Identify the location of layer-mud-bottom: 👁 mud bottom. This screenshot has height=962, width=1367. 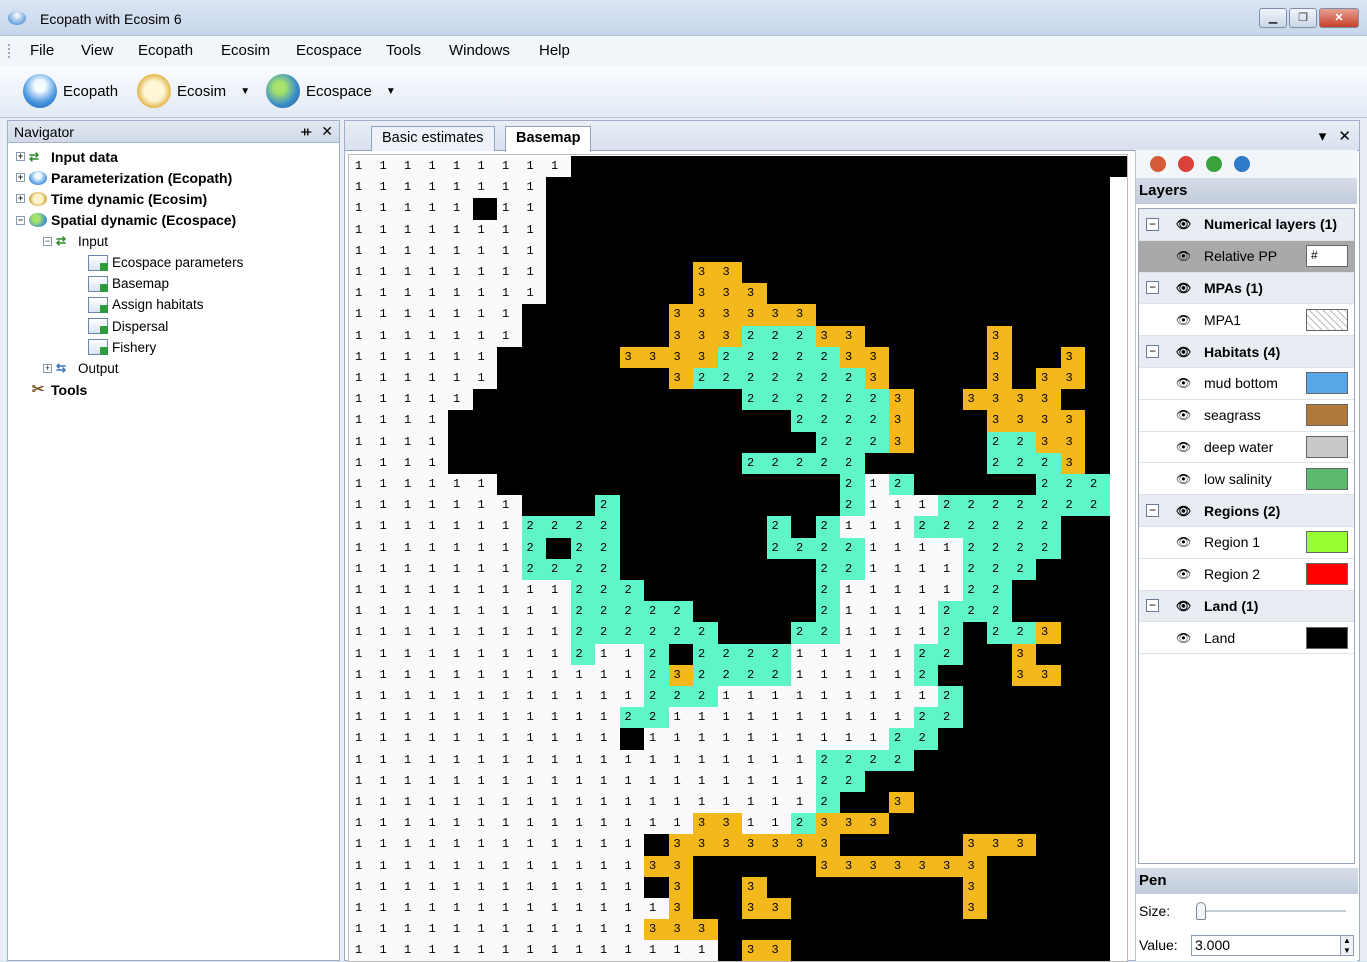
(1246, 384).